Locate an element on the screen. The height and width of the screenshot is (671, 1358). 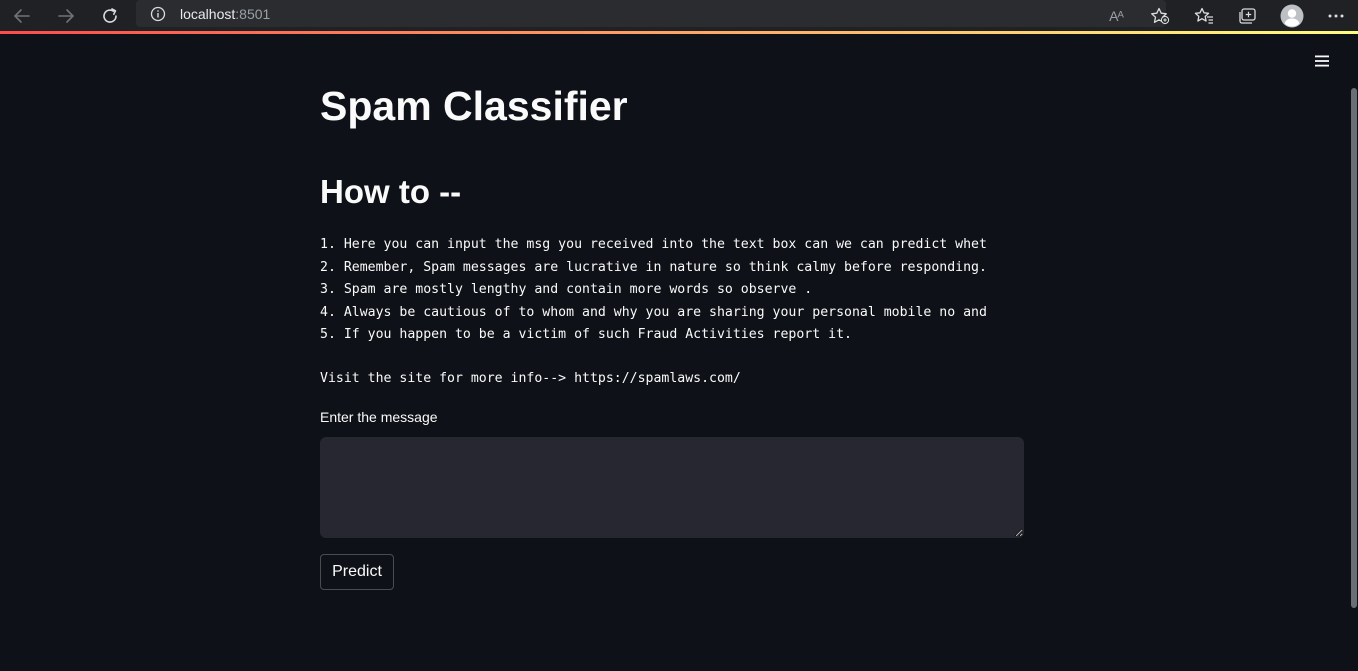
more-menu-button is located at coordinates (1336, 15).